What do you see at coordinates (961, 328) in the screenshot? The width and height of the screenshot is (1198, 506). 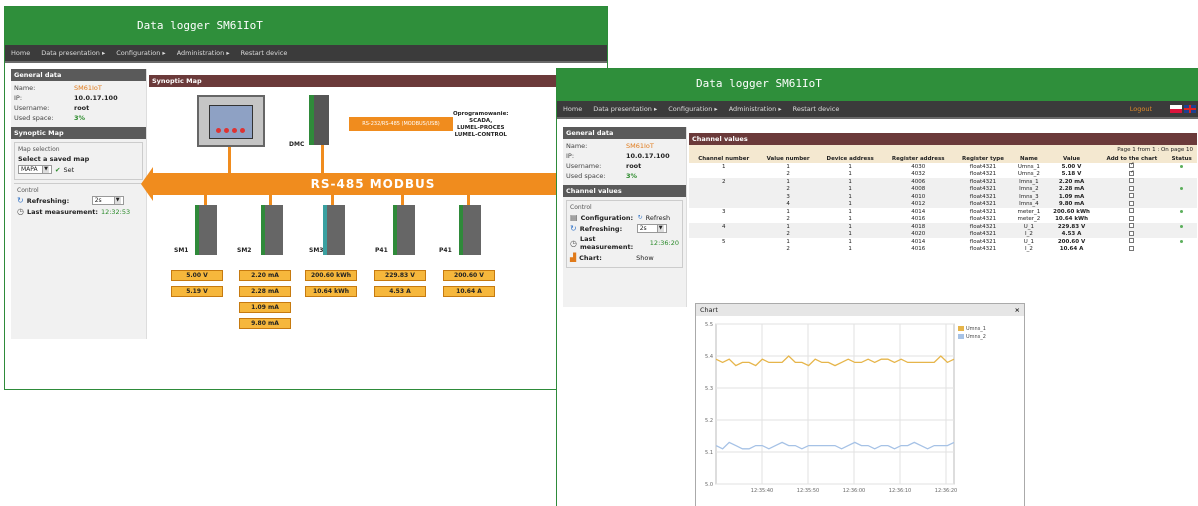 I see `legend-swatch` at bounding box center [961, 328].